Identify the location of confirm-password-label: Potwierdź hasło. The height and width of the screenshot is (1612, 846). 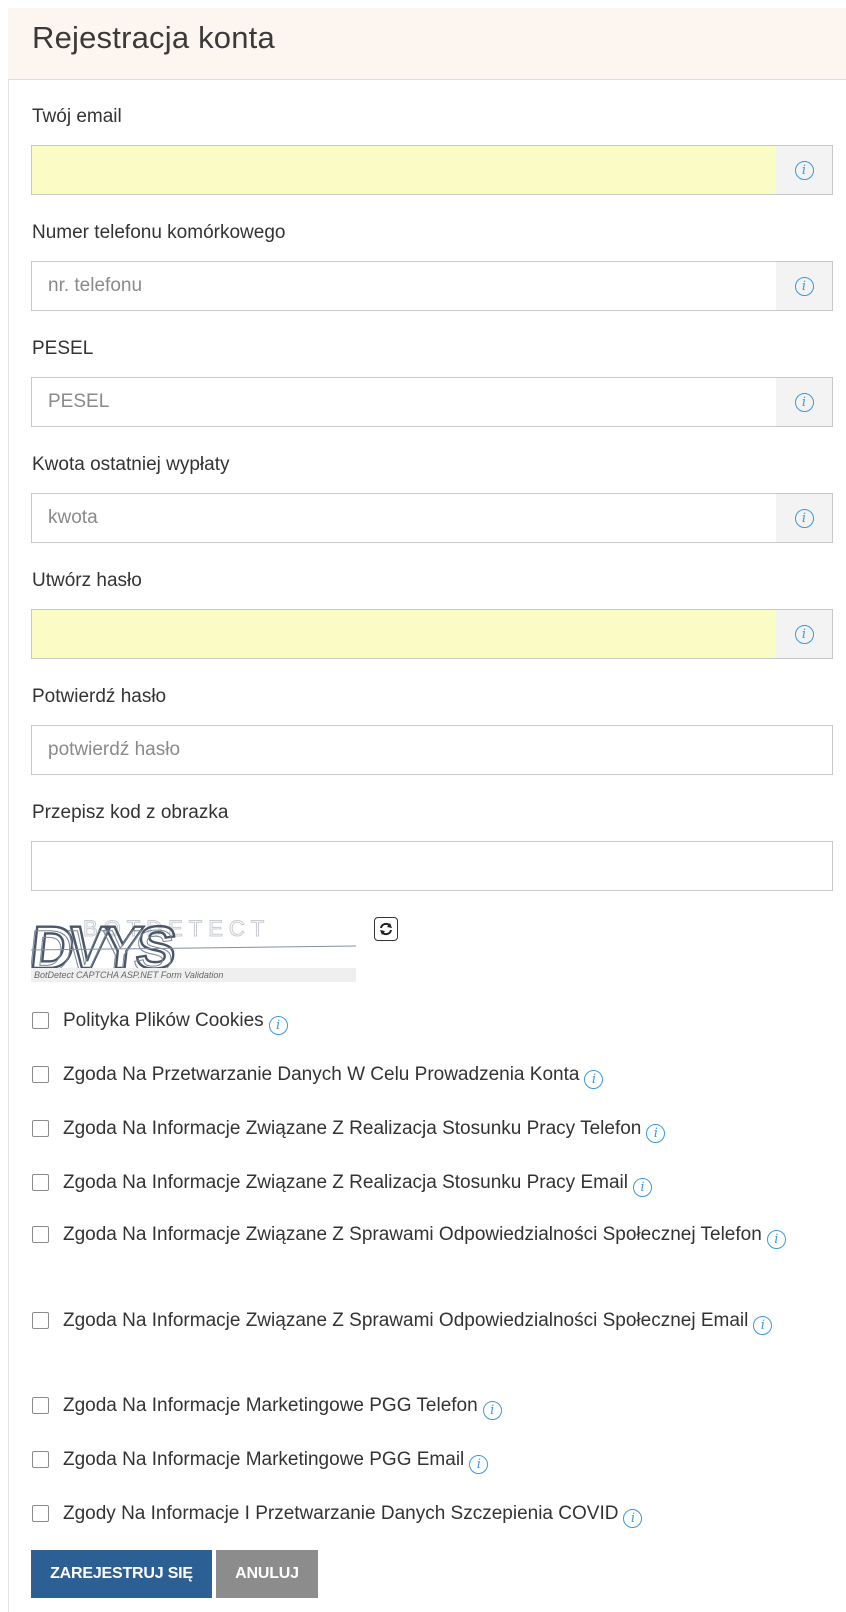
(99, 696).